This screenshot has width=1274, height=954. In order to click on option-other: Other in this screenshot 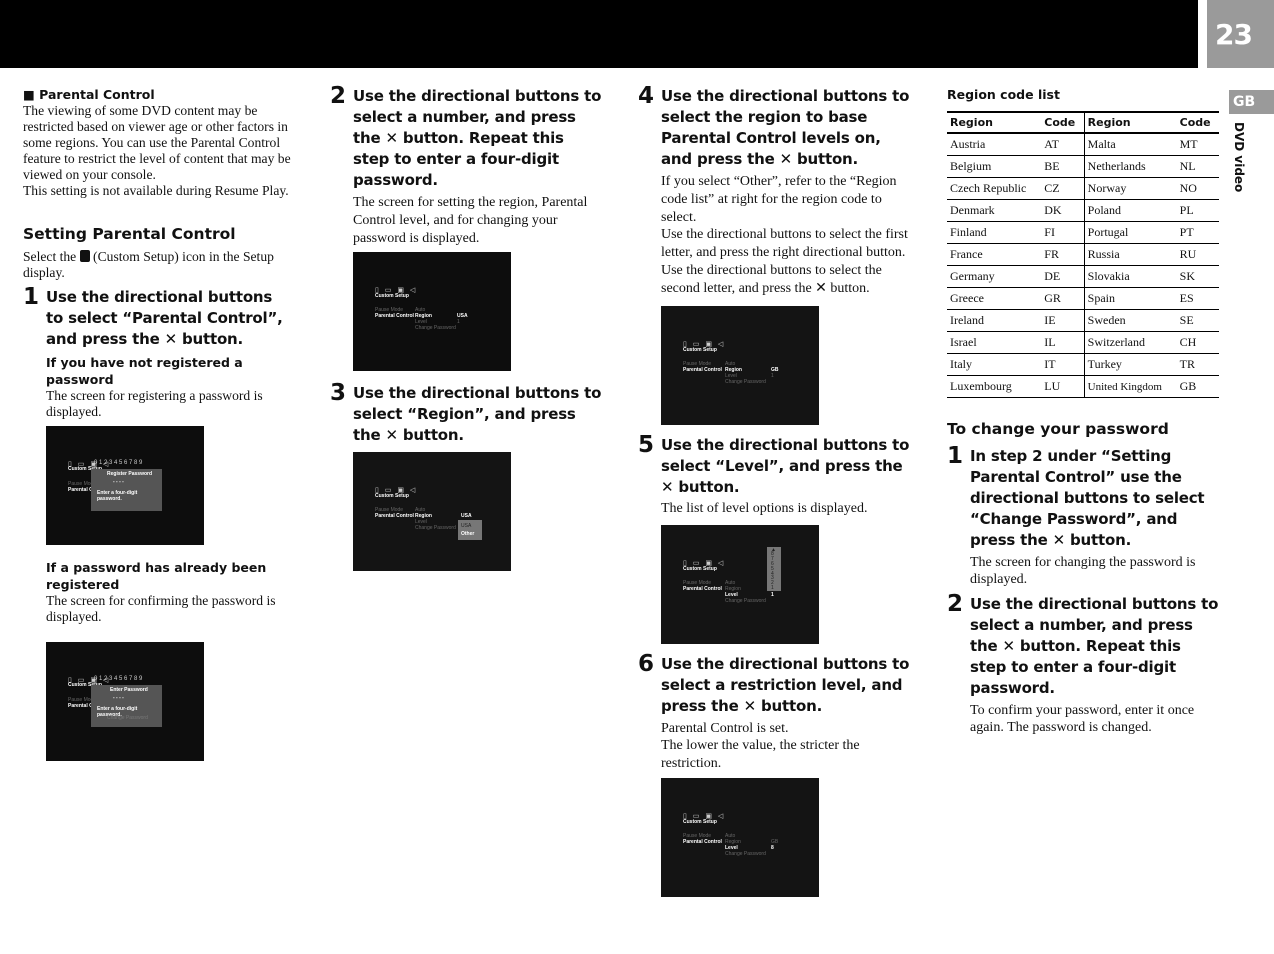, I will do `click(468, 534)`.